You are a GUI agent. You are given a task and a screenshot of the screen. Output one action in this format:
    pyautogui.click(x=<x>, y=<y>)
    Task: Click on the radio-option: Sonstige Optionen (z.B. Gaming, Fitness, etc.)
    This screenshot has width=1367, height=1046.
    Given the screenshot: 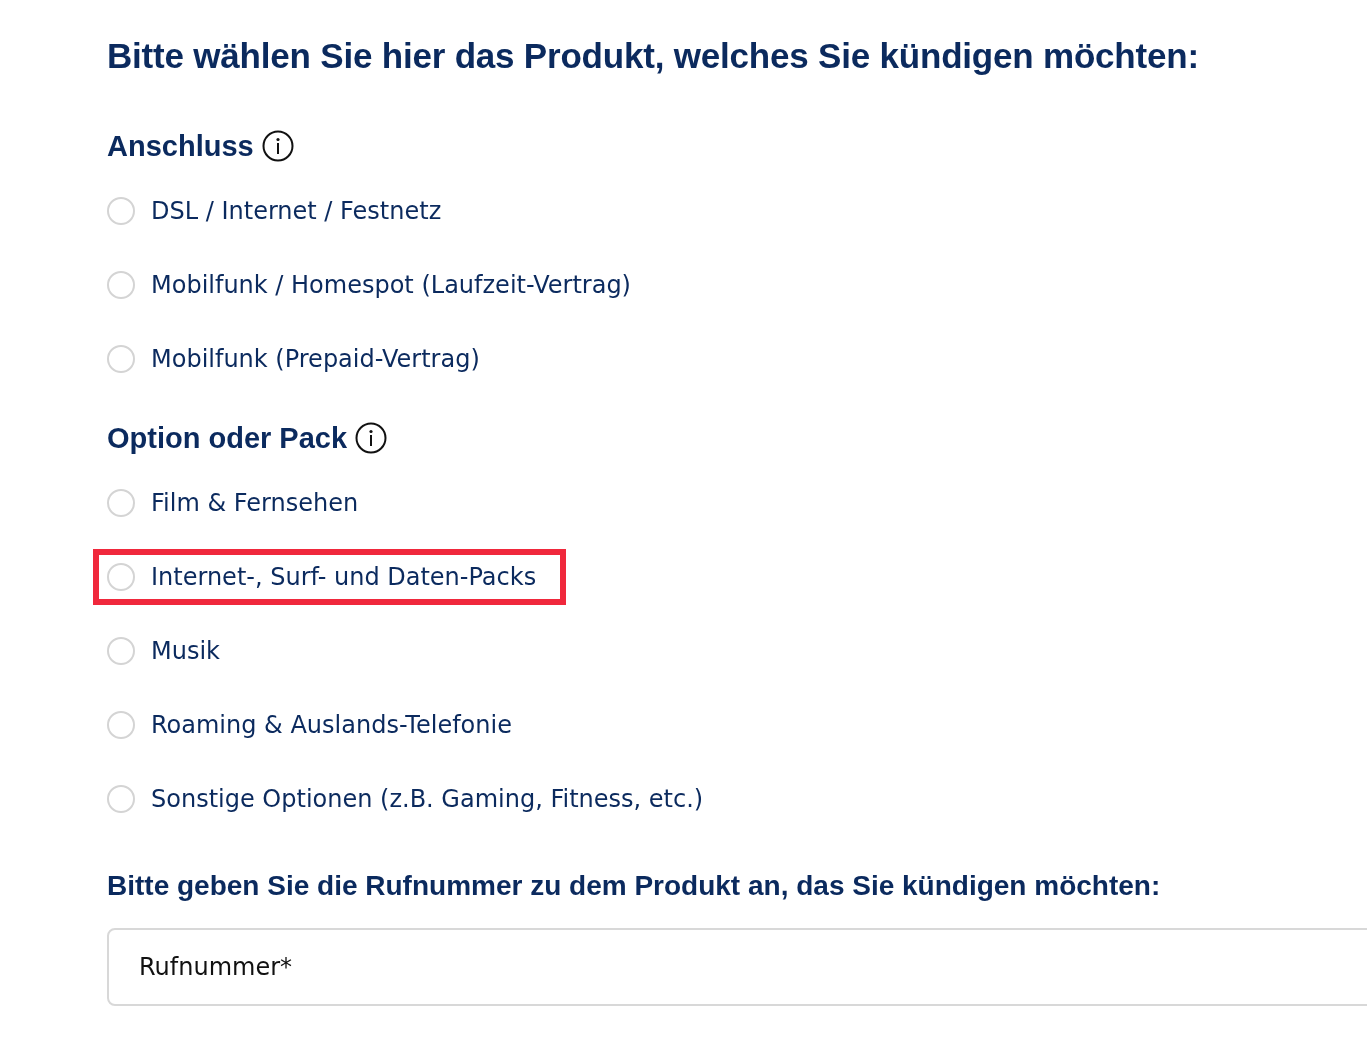 What is the action you would take?
    pyautogui.click(x=413, y=799)
    